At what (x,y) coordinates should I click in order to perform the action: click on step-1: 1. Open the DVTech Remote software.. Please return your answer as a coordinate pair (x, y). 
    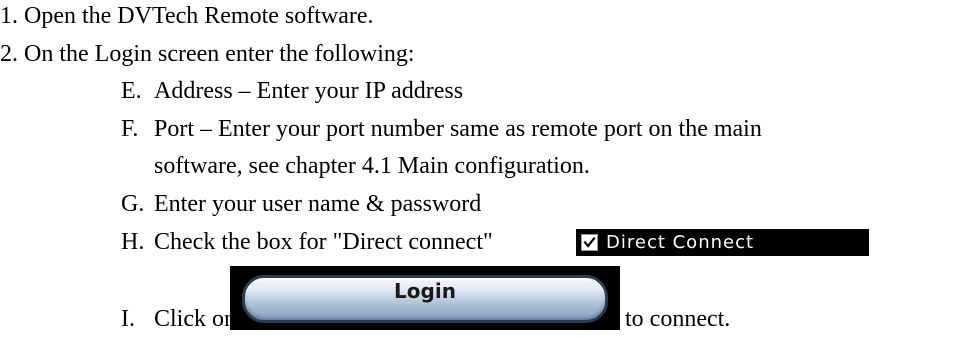
    Looking at the image, I should click on (187, 16).